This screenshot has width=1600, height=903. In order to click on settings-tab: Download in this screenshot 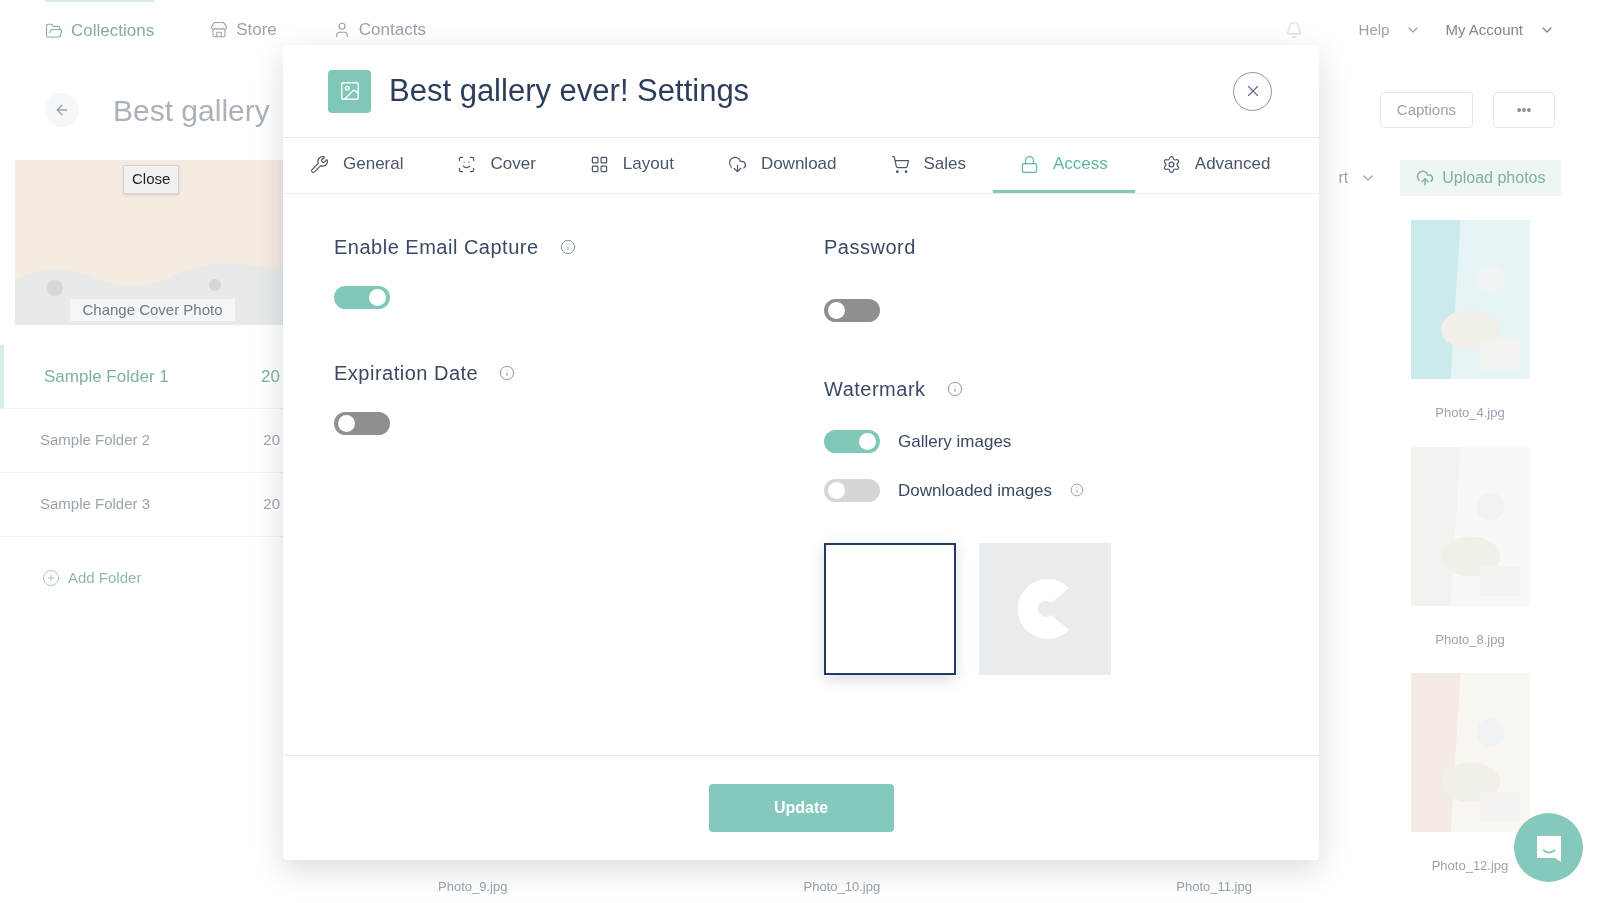, I will do `click(782, 165)`.